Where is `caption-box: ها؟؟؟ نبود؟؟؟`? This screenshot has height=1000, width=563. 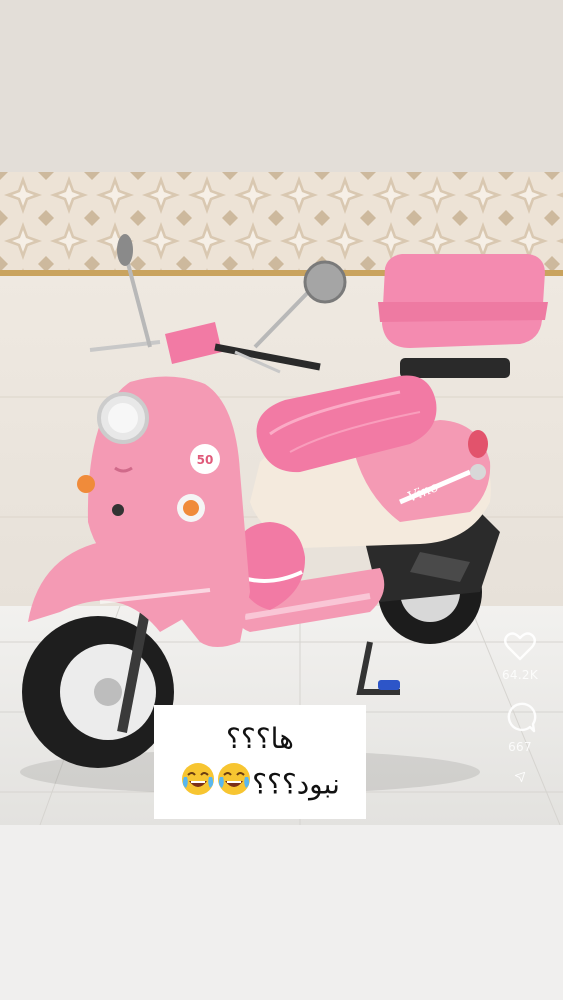
caption-box: ها؟؟؟ نبود؟؟؟ is located at coordinates (260, 762).